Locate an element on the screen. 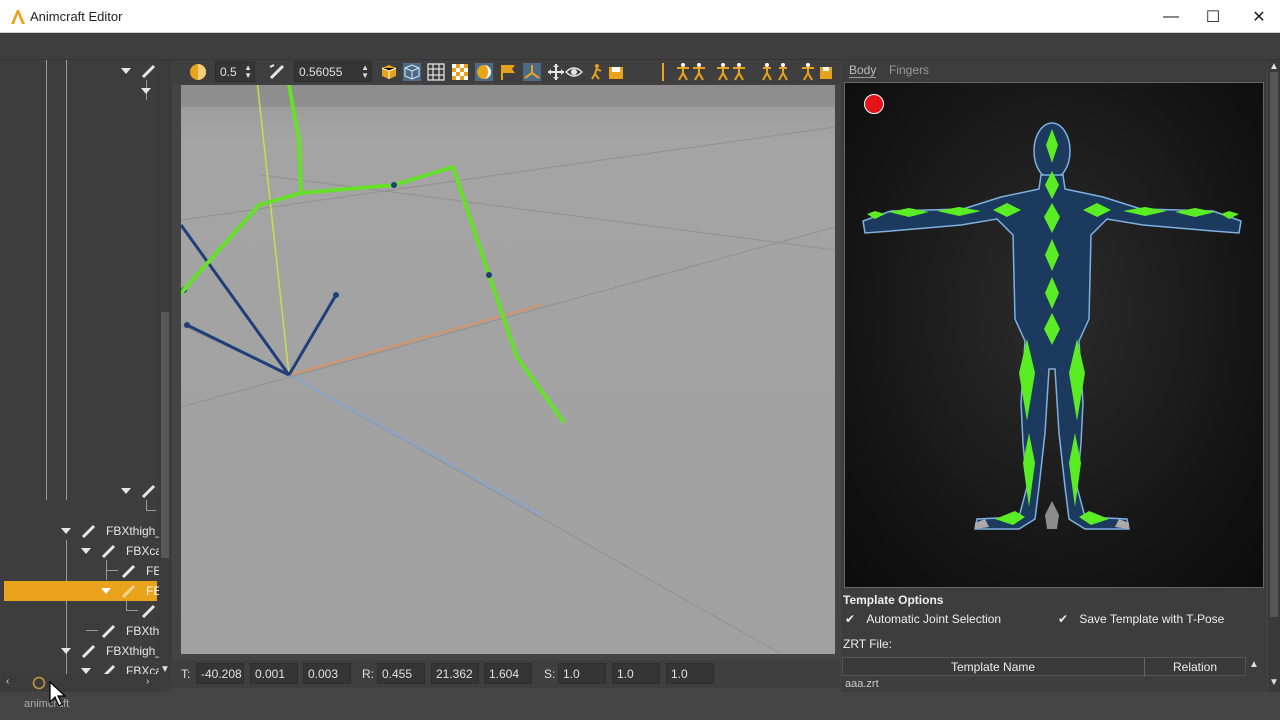 The width and height of the screenshot is (1280, 720). flag-icon is located at coordinates (508, 72).